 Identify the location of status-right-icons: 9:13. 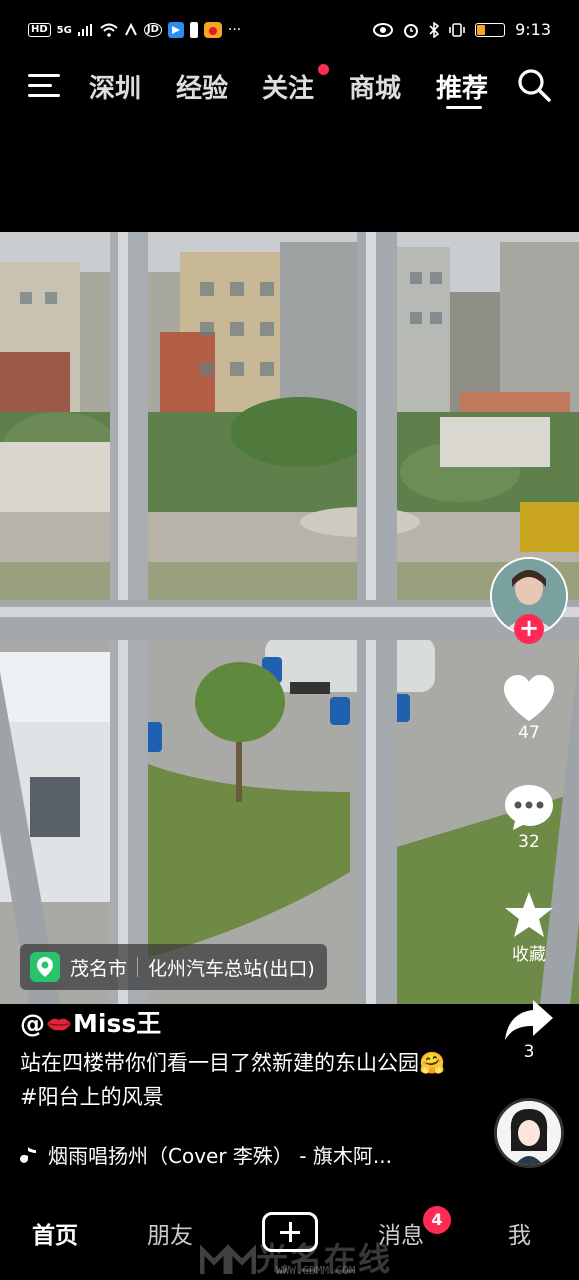
(462, 29).